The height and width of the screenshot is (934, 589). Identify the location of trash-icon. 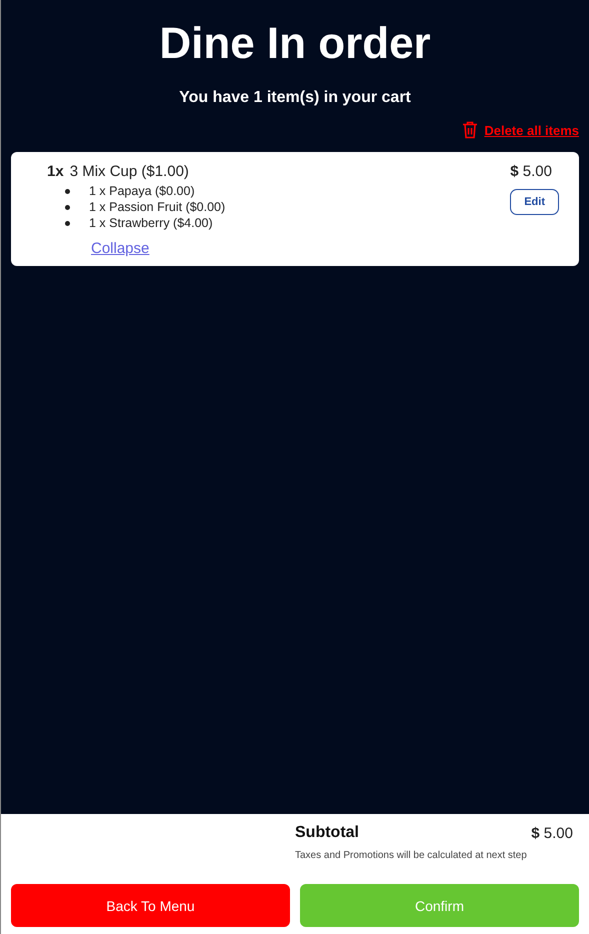
(470, 130).